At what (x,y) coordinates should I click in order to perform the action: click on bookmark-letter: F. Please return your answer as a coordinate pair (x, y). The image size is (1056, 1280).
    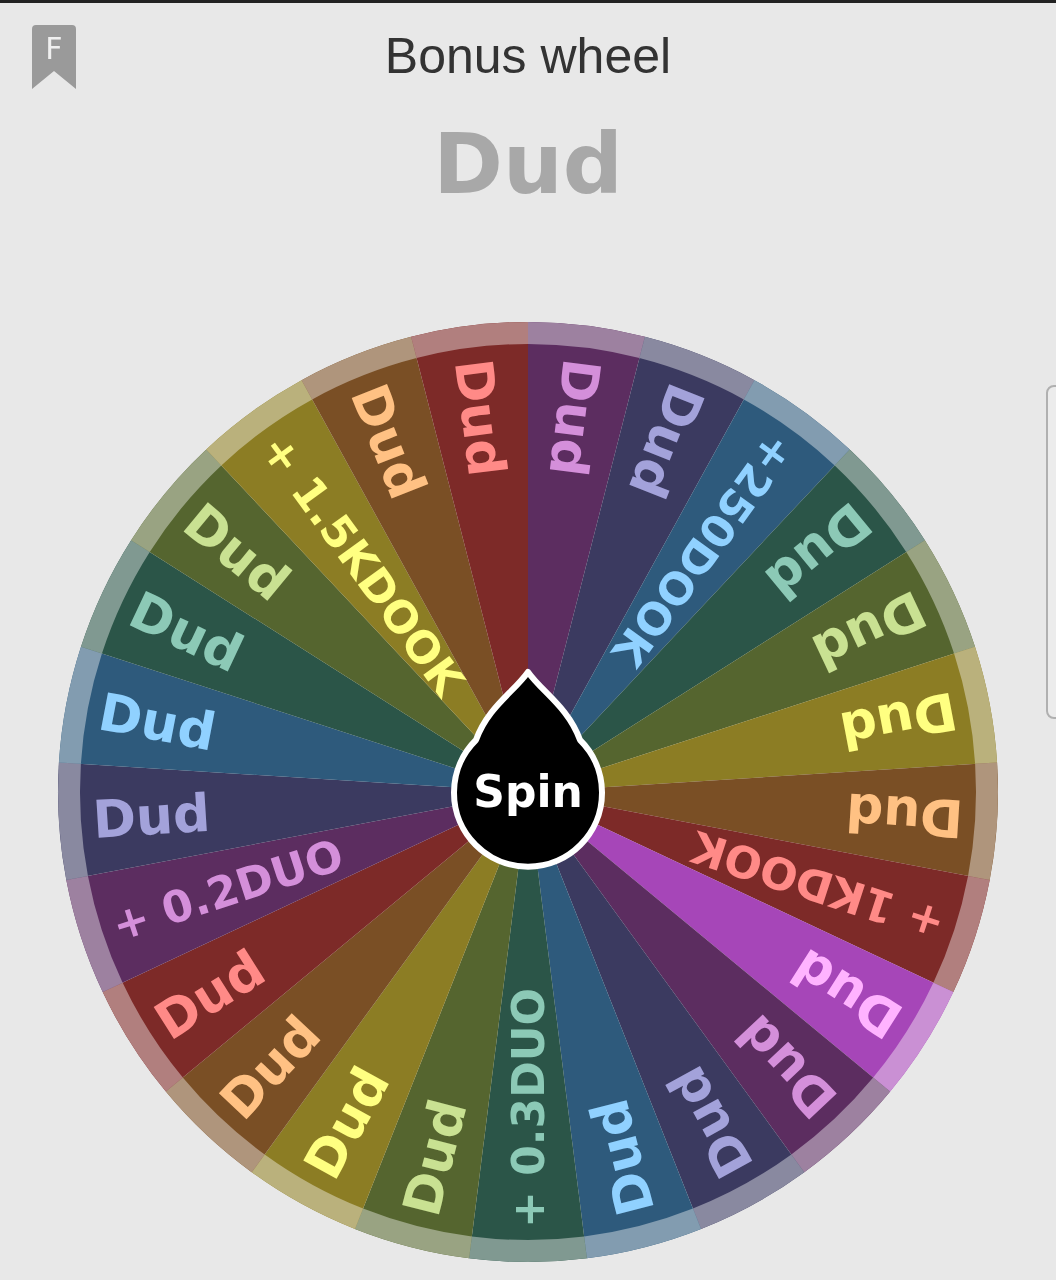
    Looking at the image, I should click on (54, 49).